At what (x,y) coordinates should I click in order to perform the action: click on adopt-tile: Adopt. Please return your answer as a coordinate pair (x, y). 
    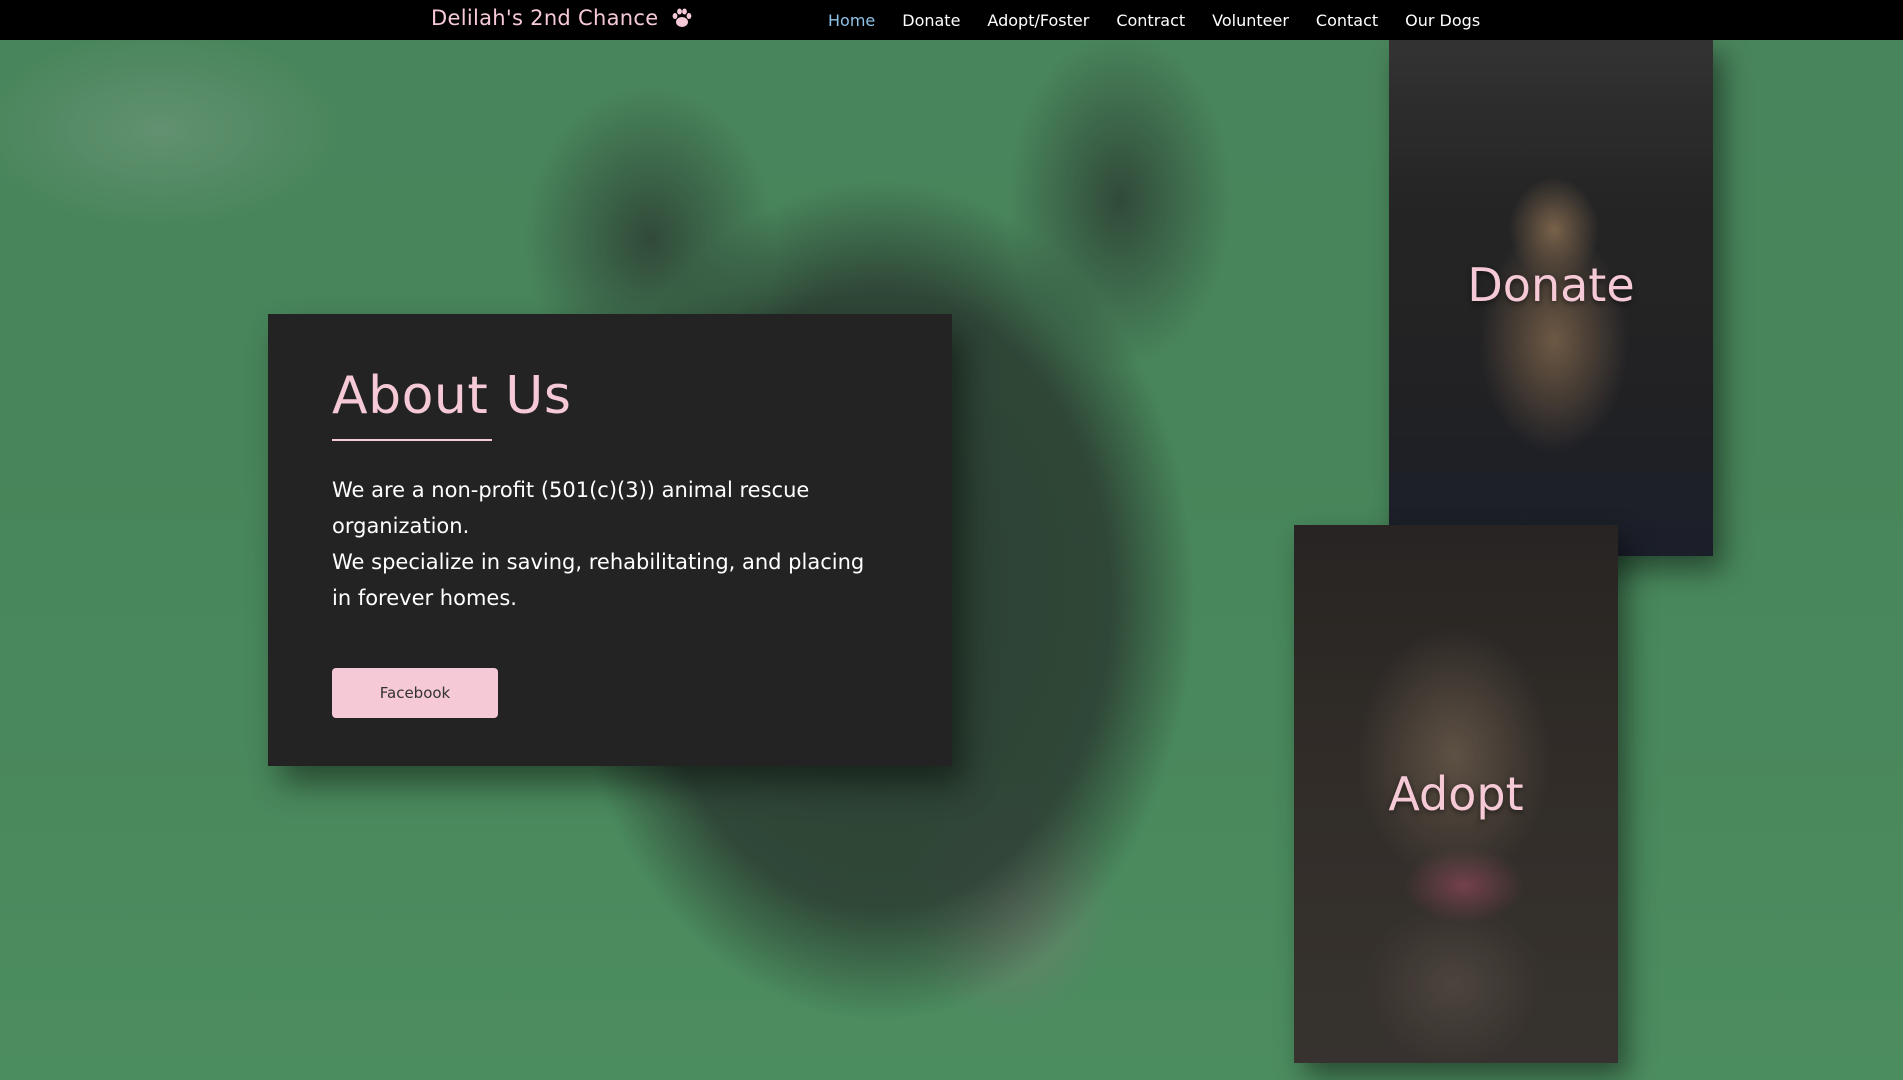
    Looking at the image, I should click on (1456, 794).